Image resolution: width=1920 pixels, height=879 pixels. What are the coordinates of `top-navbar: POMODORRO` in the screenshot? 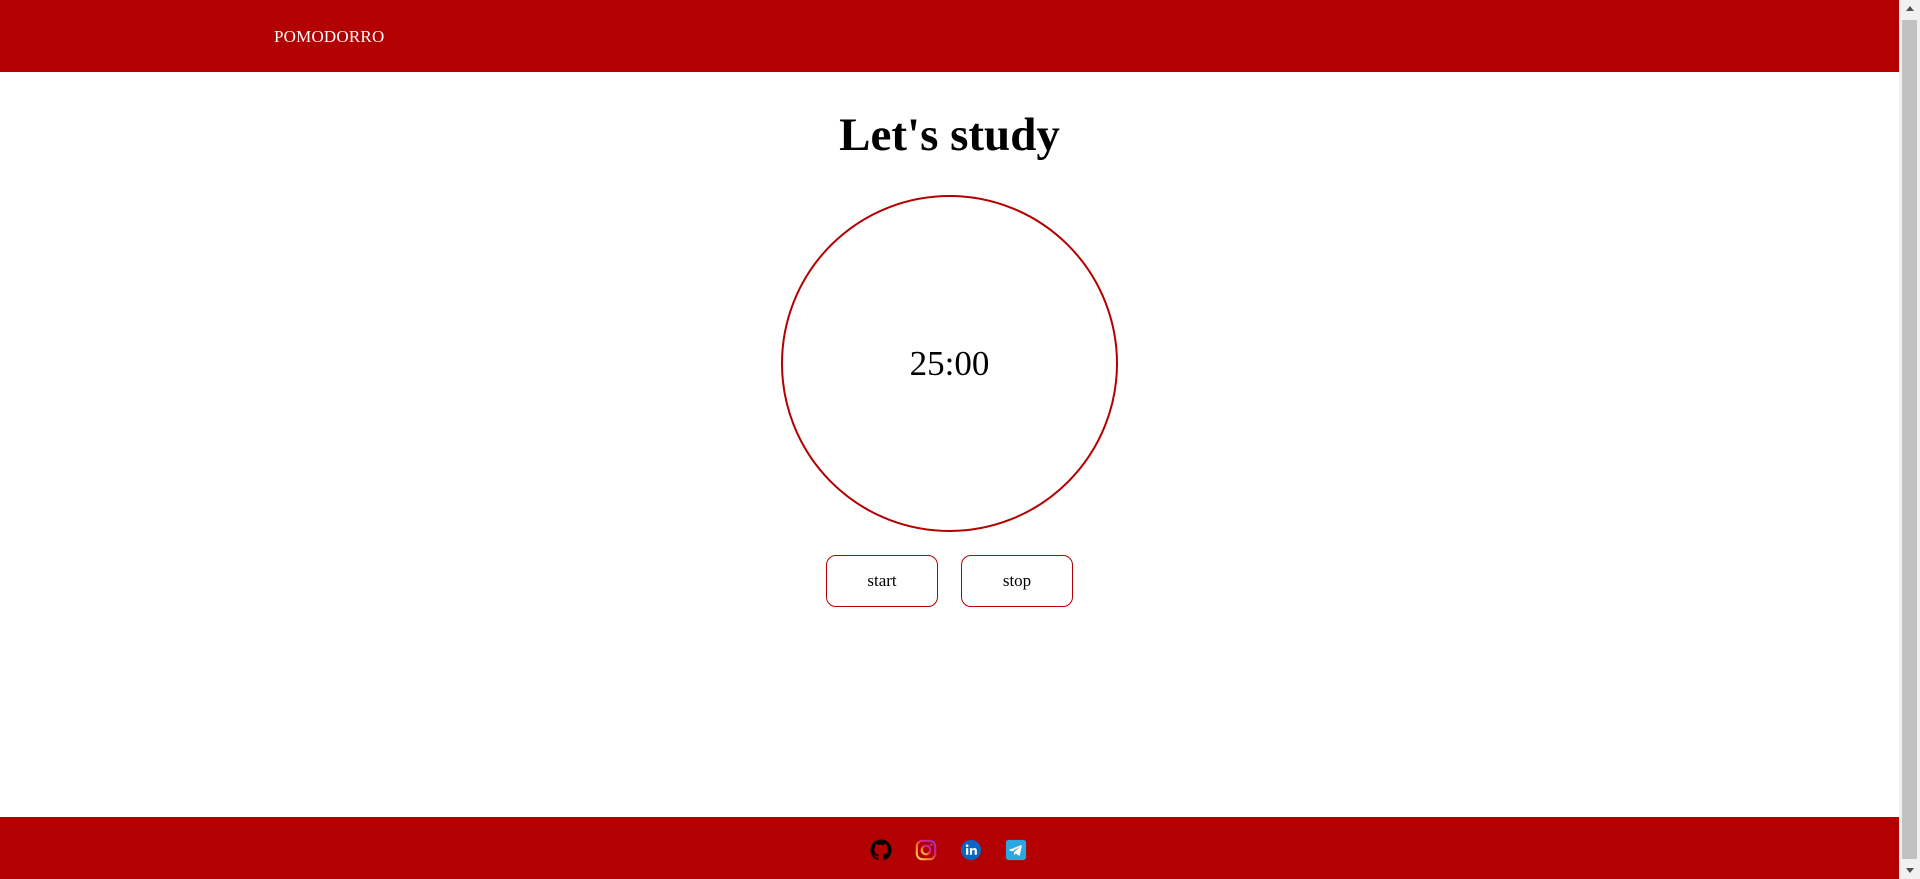 It's located at (949, 36).